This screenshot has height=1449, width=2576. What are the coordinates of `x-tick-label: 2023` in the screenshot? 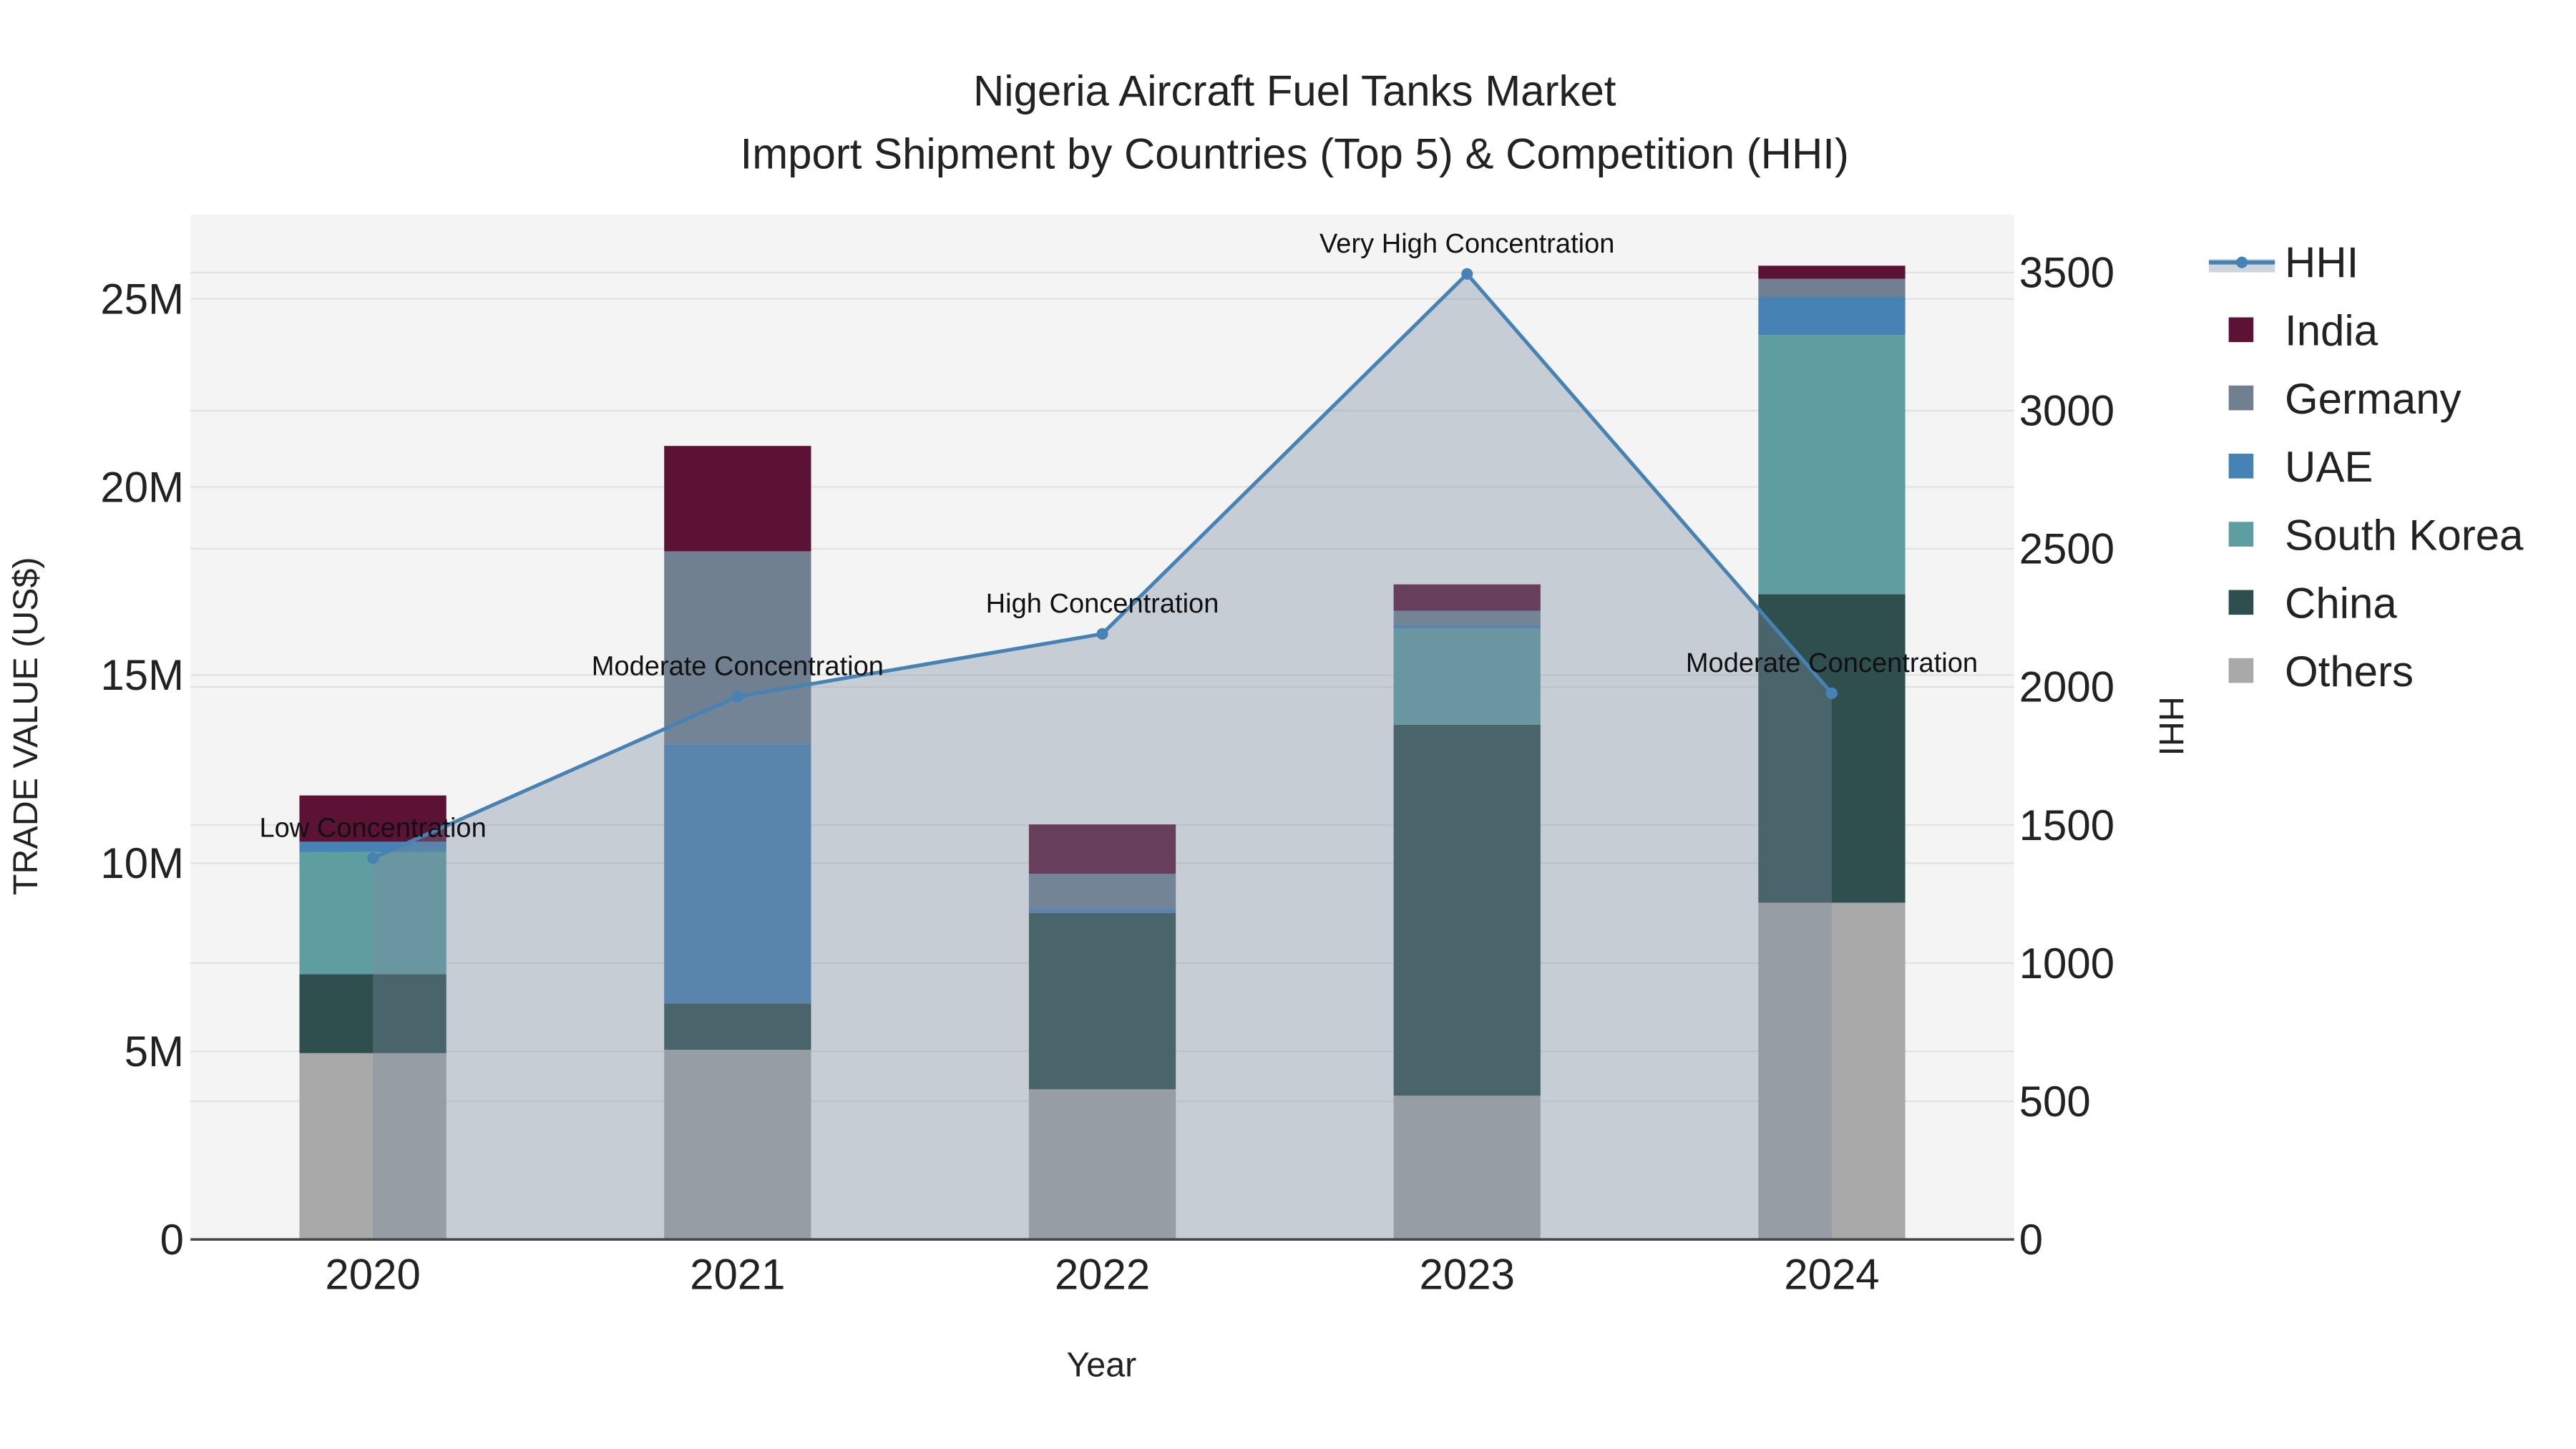 It's located at (1467, 1274).